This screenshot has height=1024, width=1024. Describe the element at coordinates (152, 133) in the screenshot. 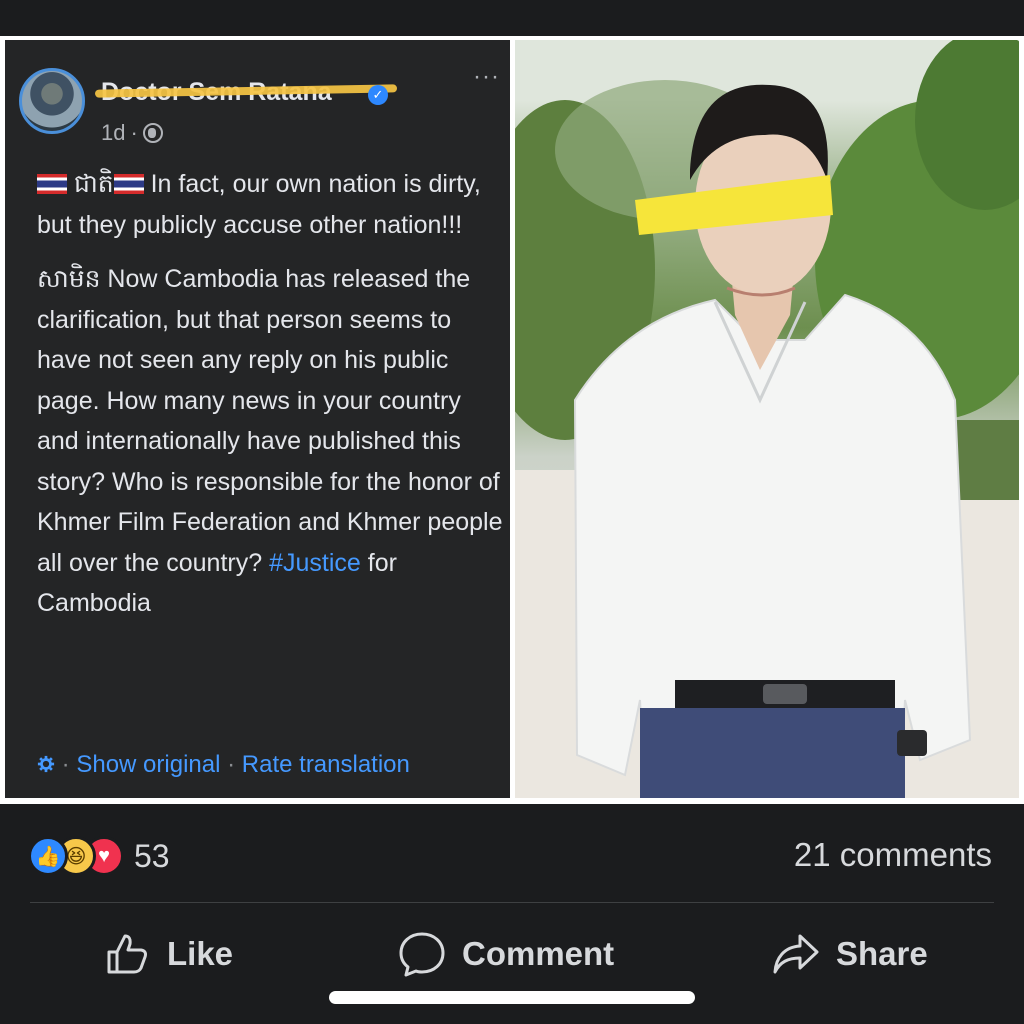

I see `globe-icon` at that location.